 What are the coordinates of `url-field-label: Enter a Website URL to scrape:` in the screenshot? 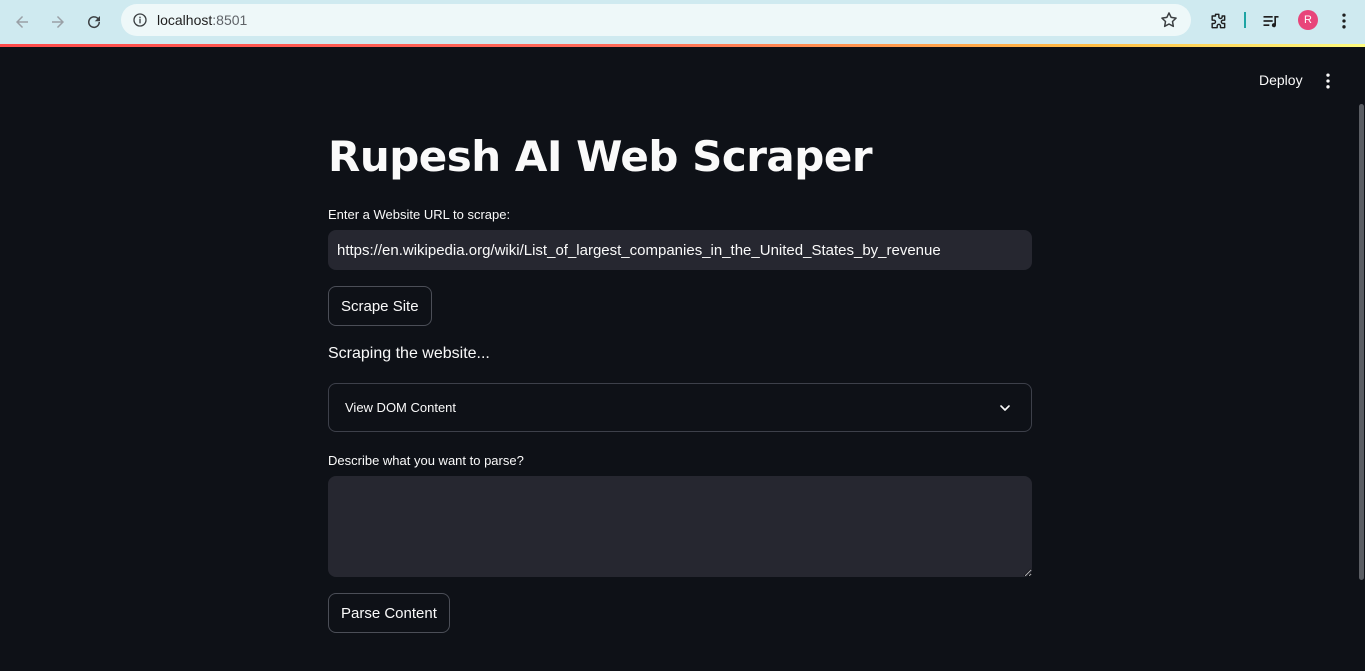 It's located at (419, 214).